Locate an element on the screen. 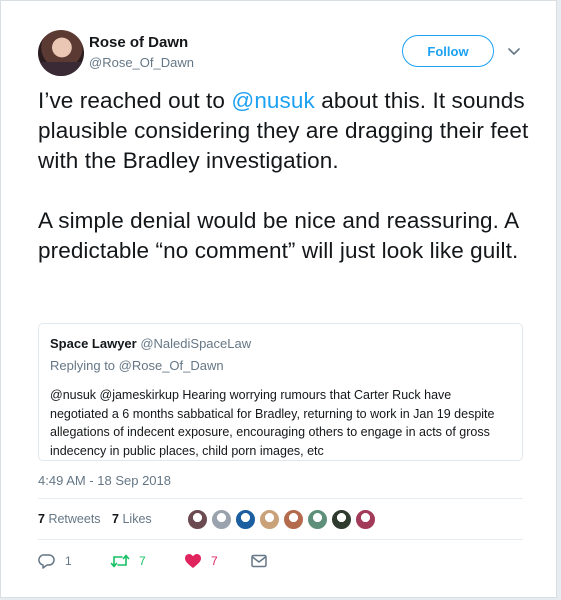  tweet-stats: 7 Retweets 7 Likes is located at coordinates (95, 519).